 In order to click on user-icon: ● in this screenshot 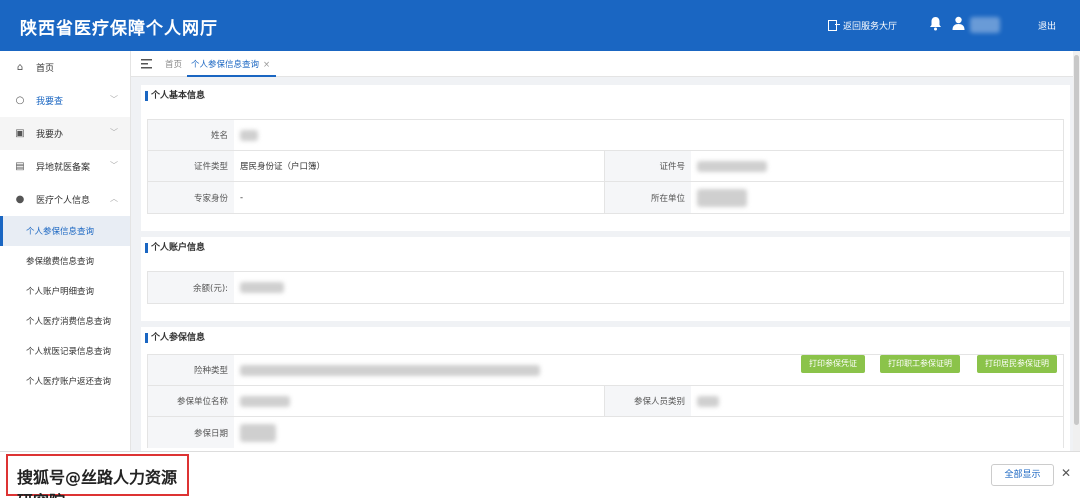, I will do `click(20, 199)`.